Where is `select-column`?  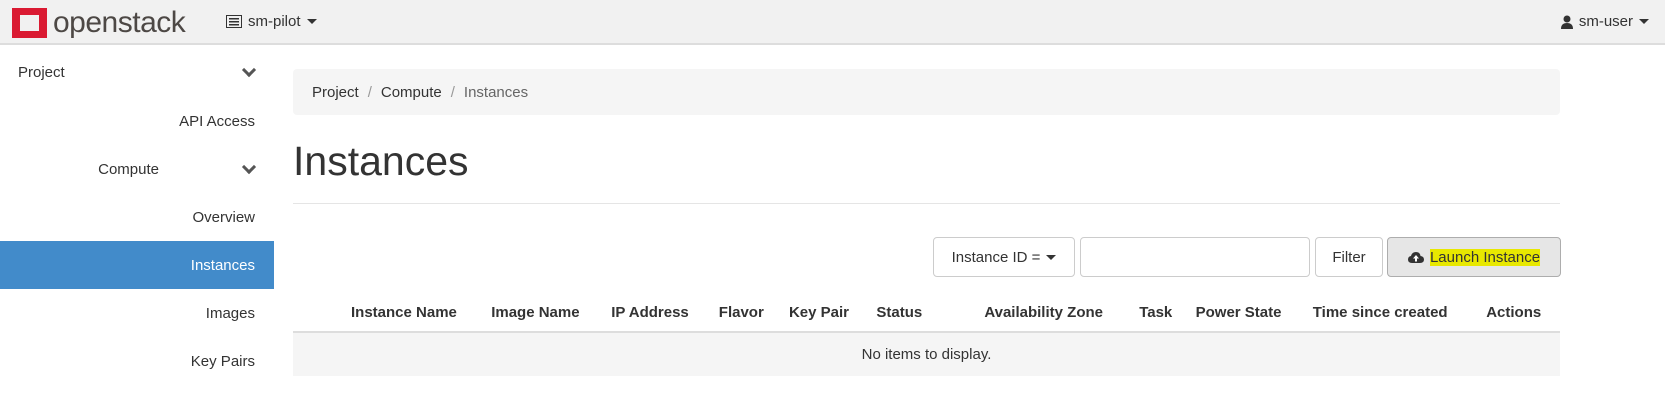
select-column is located at coordinates (318, 313).